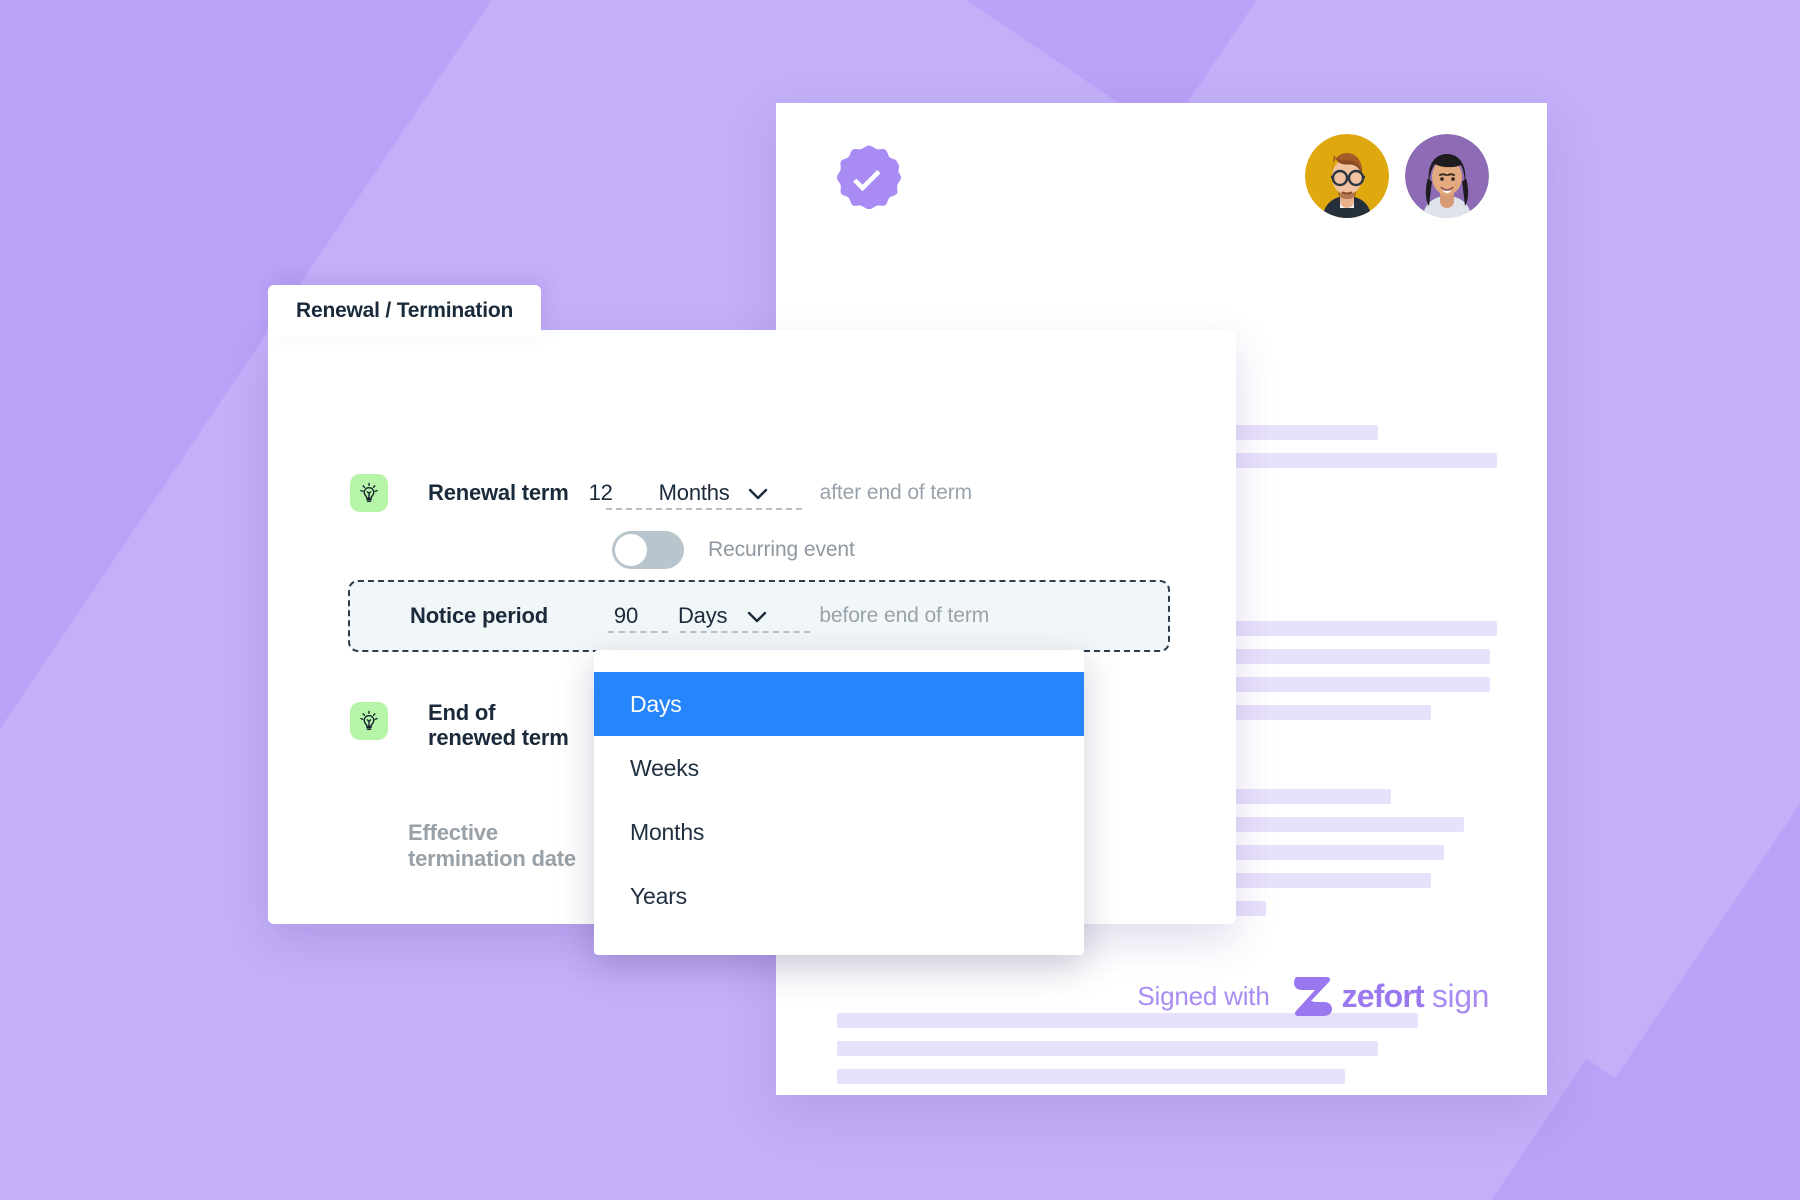 Image resolution: width=1800 pixels, height=1200 pixels. Describe the element at coordinates (1203, 995) in the screenshot. I see `signed-with-label: Signed with` at that location.